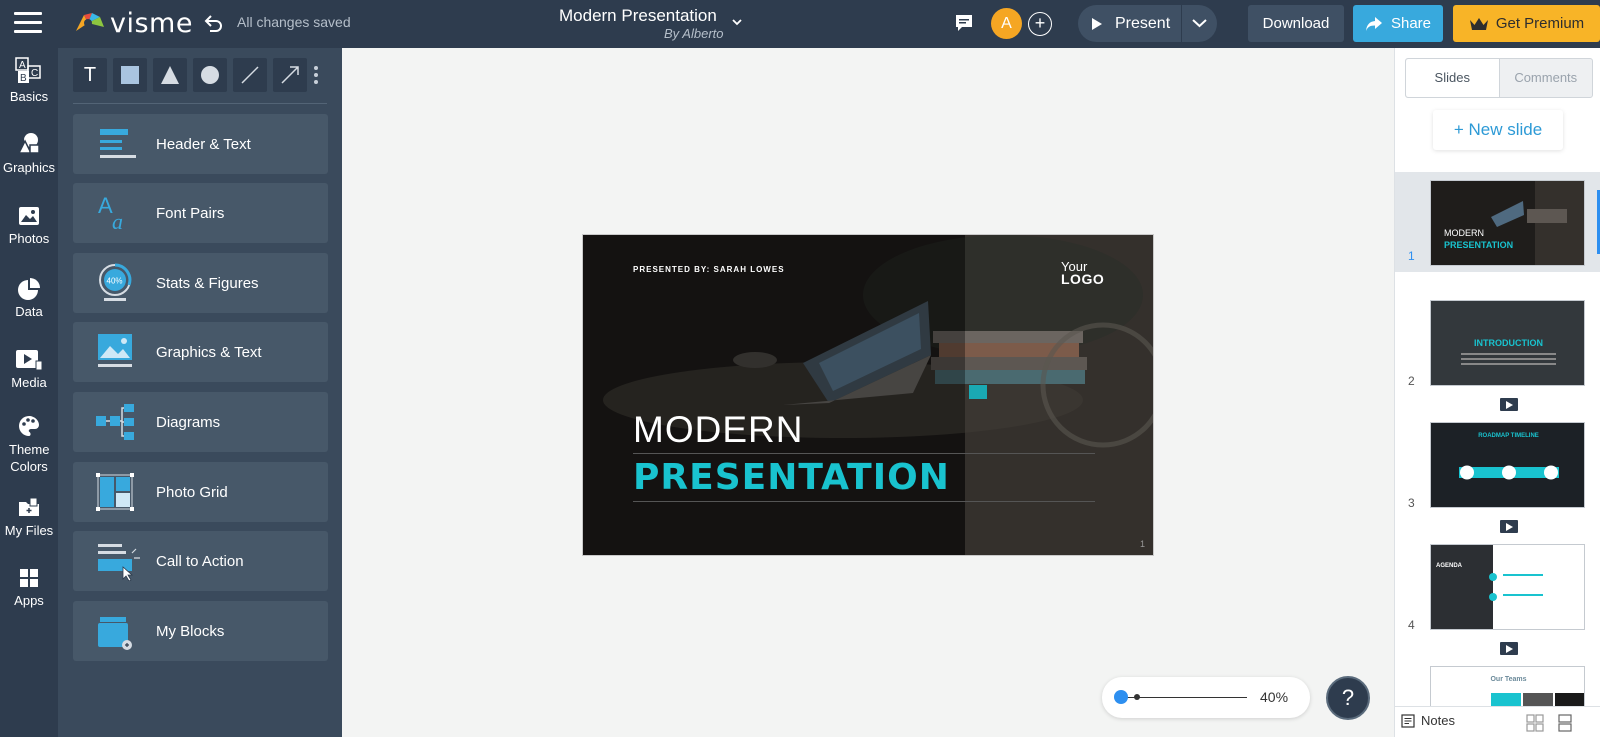  I want to click on block-call-to-action: Call to Action, so click(200, 561).